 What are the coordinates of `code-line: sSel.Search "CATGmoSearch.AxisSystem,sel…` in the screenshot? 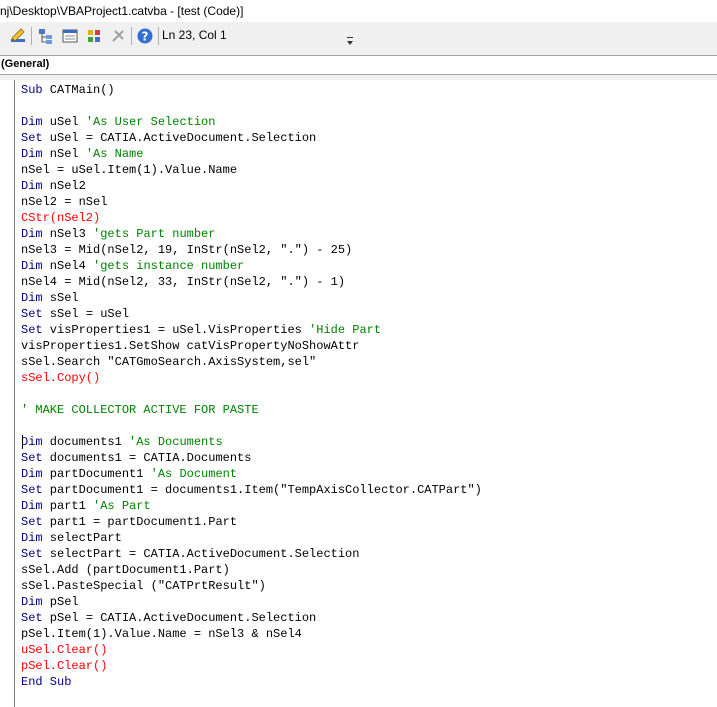 It's located at (251, 362).